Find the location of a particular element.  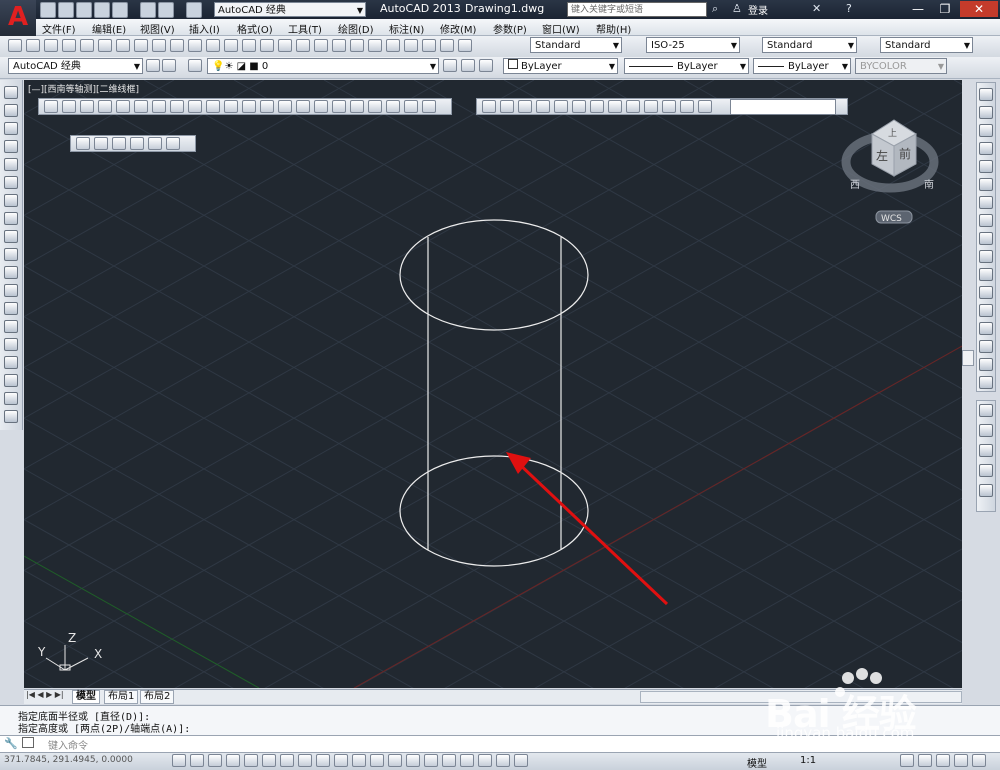

help-icon: ? is located at coordinates (849, 8).